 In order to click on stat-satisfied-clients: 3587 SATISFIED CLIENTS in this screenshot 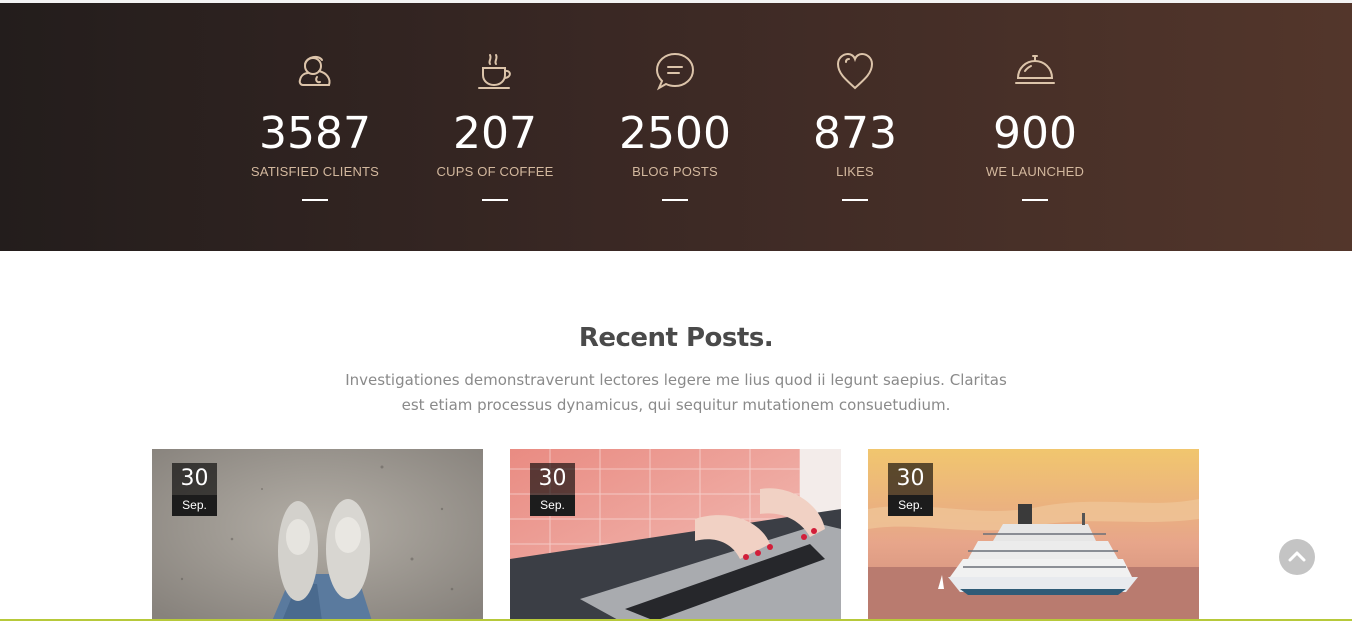, I will do `click(315, 127)`.